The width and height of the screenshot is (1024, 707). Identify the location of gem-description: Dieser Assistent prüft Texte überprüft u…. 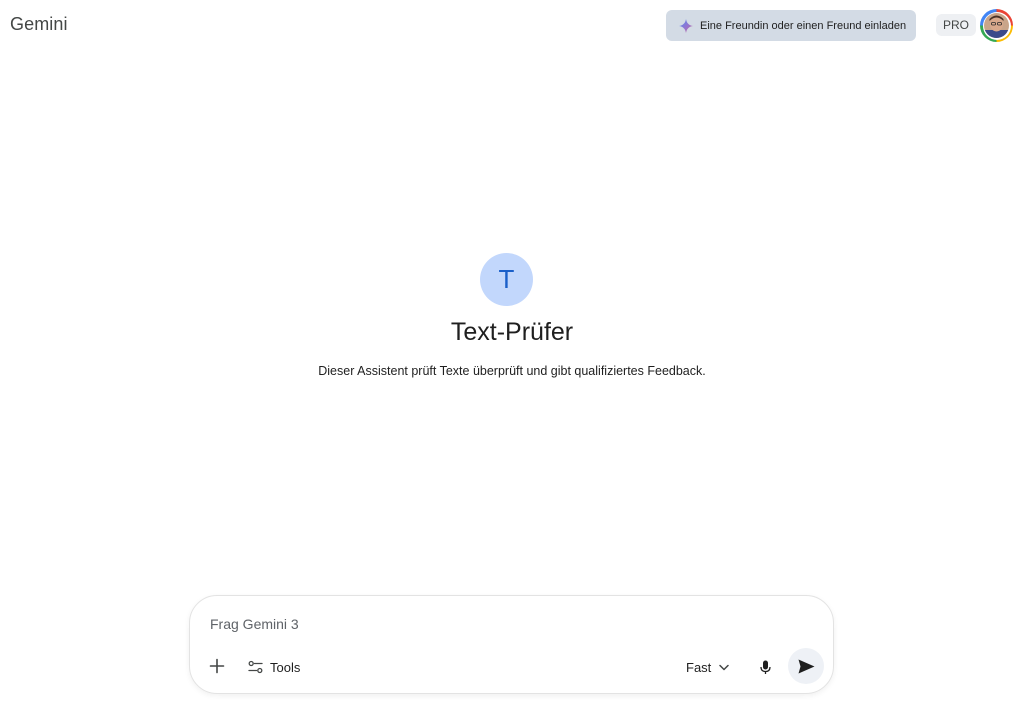
(512, 371).